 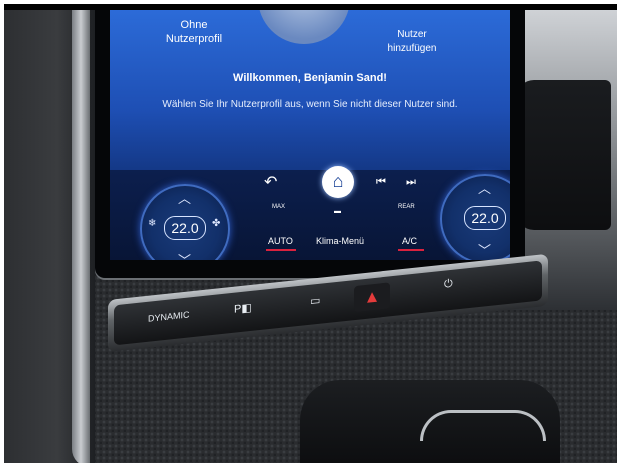 What do you see at coordinates (483, 425) in the screenshot?
I see `cupholder-rim` at bounding box center [483, 425].